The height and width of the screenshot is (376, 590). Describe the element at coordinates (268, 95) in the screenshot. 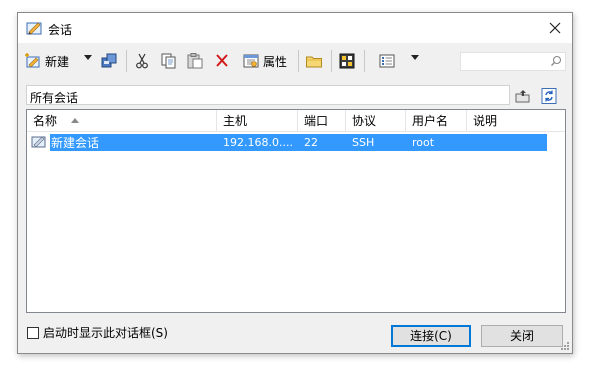

I see `session-path-bar: 所有会话` at that location.